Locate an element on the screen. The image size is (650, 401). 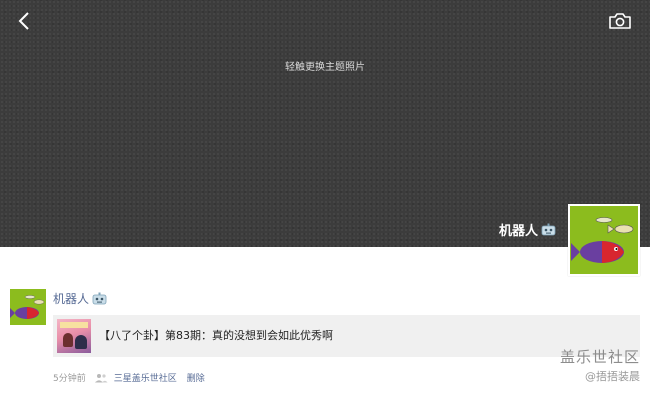
watermark-sub: @捂捂装晨 is located at coordinates (612, 376).